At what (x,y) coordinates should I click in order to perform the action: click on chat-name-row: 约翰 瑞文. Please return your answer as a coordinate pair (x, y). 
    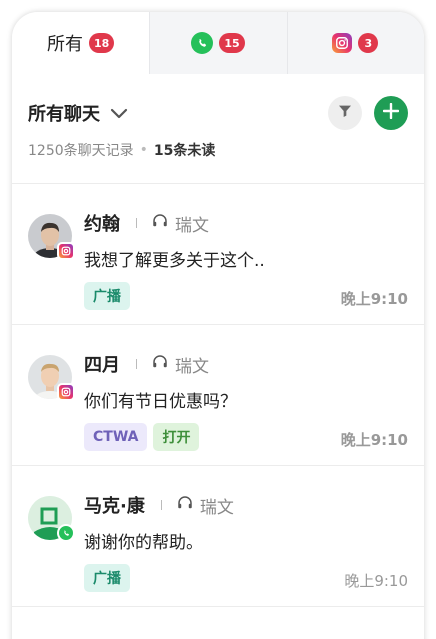
    Looking at the image, I should click on (146, 223).